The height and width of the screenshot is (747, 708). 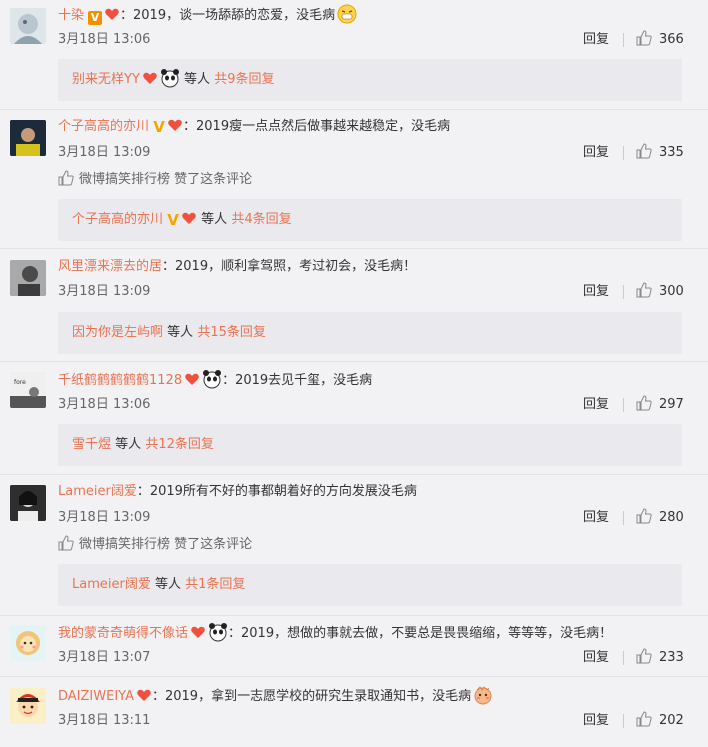 I want to click on like-count: 335, so click(x=671, y=152).